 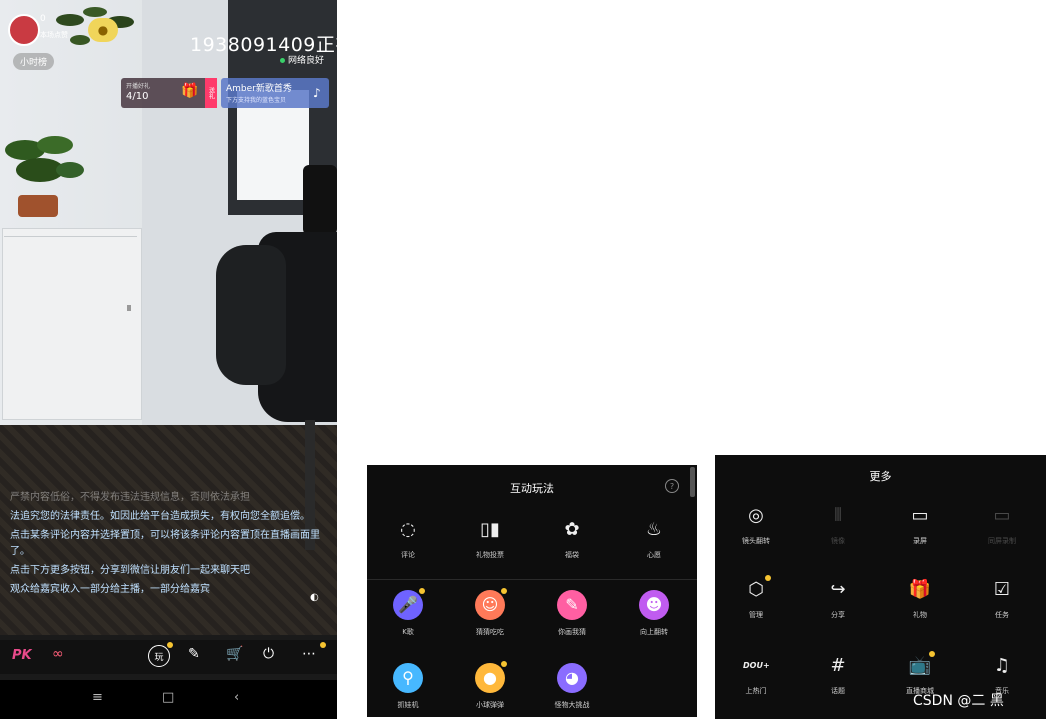 What do you see at coordinates (838, 541) in the screenshot?
I see `item-label: 镜像` at bounding box center [838, 541].